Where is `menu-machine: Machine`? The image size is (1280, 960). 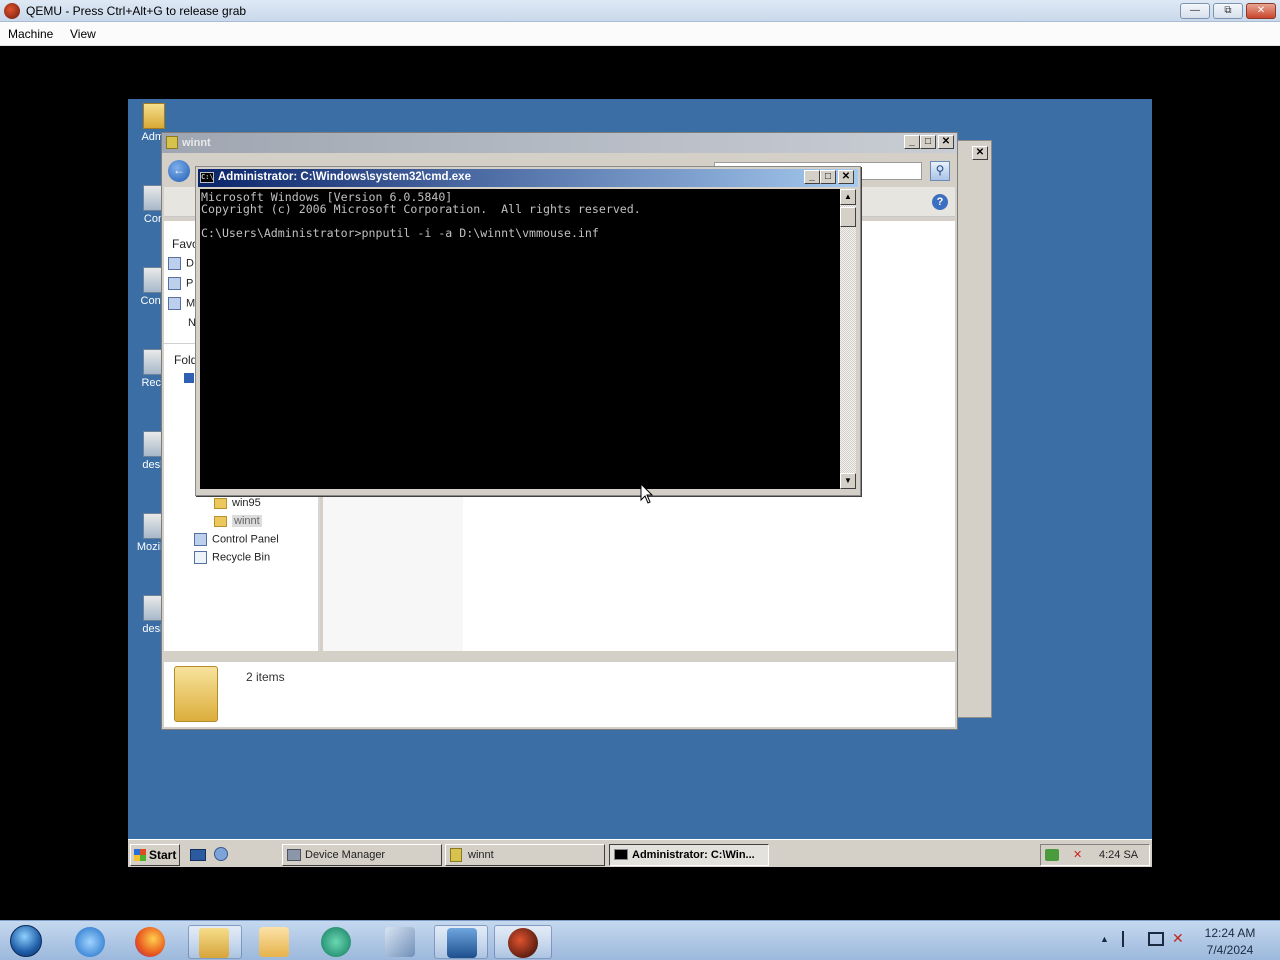
menu-machine: Machine is located at coordinates (30, 34).